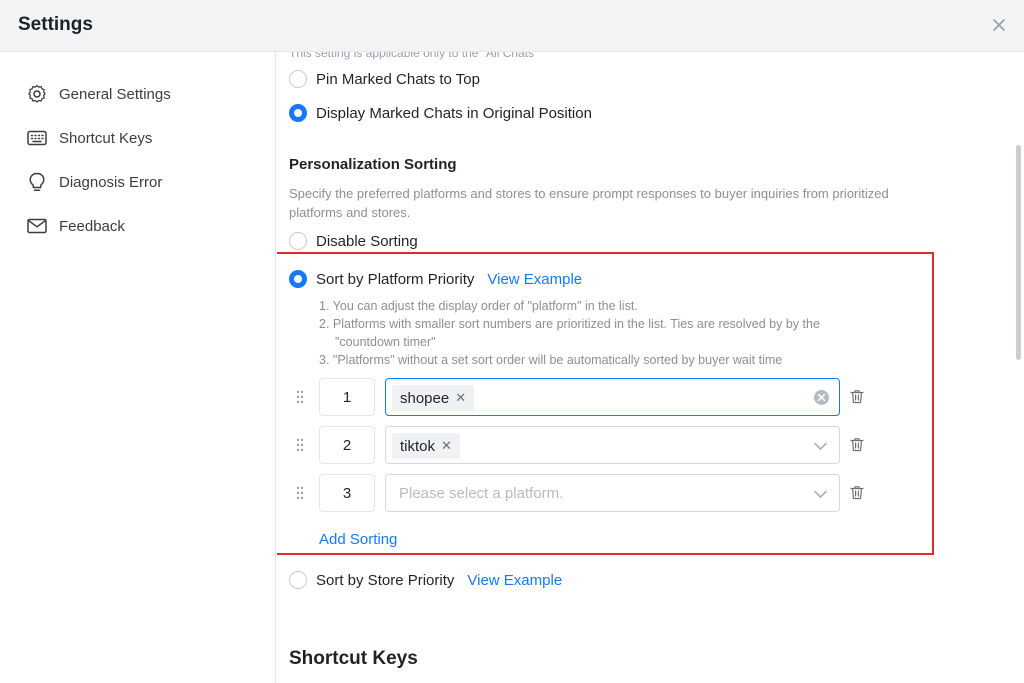  I want to click on radio-platform-priority: Sort by Platform Priority View Example, so click(435, 279).